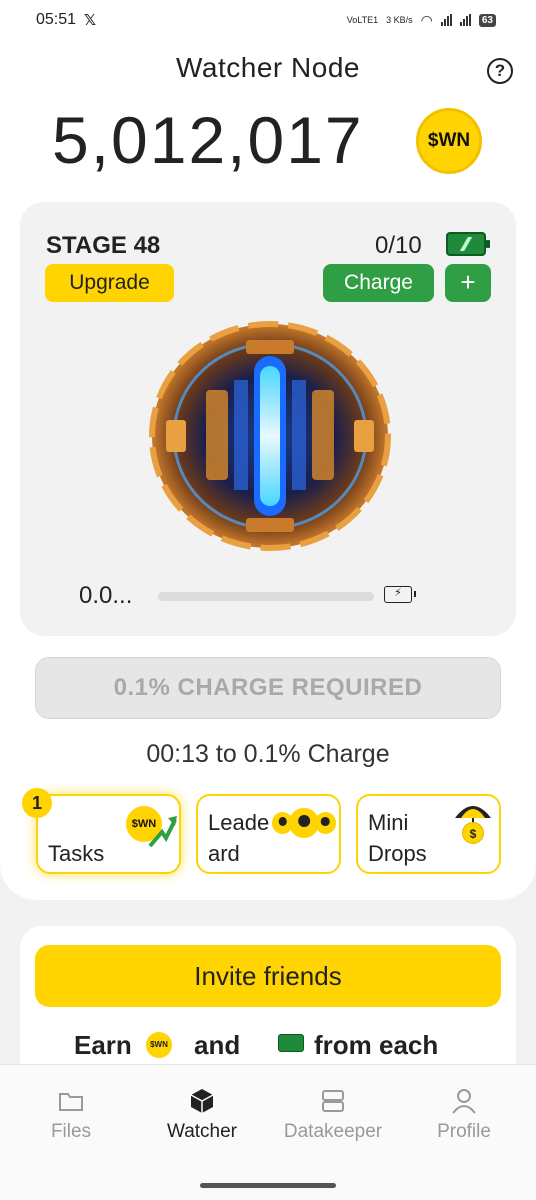  I want to click on charge-progress-bar, so click(266, 596).